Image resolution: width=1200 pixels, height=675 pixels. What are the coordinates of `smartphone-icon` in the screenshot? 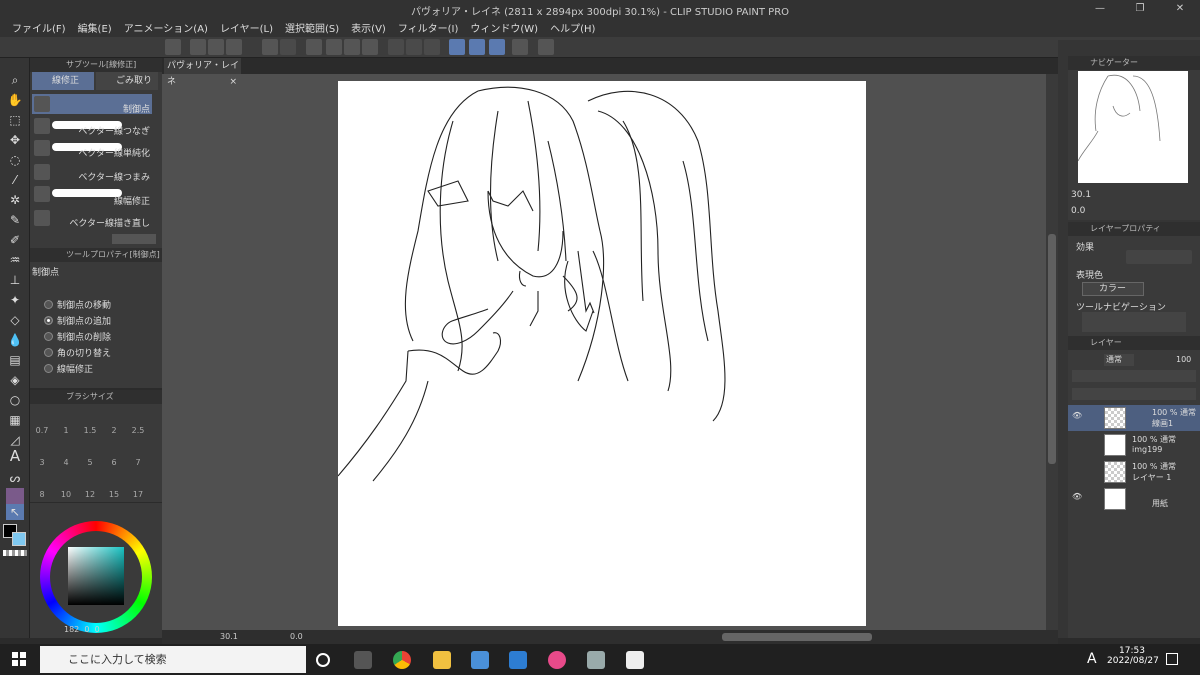 It's located at (520, 47).